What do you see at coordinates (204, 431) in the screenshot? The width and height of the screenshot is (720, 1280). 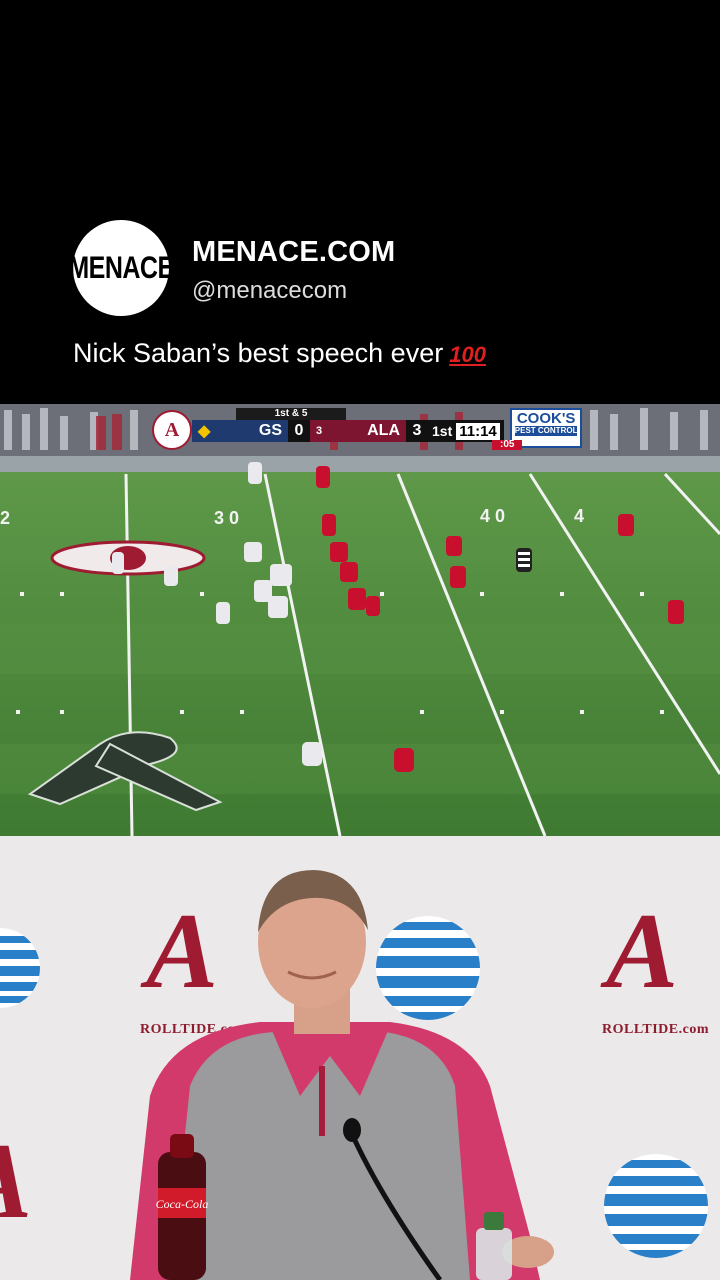 I see `team1-logo-icon: ◆` at bounding box center [204, 431].